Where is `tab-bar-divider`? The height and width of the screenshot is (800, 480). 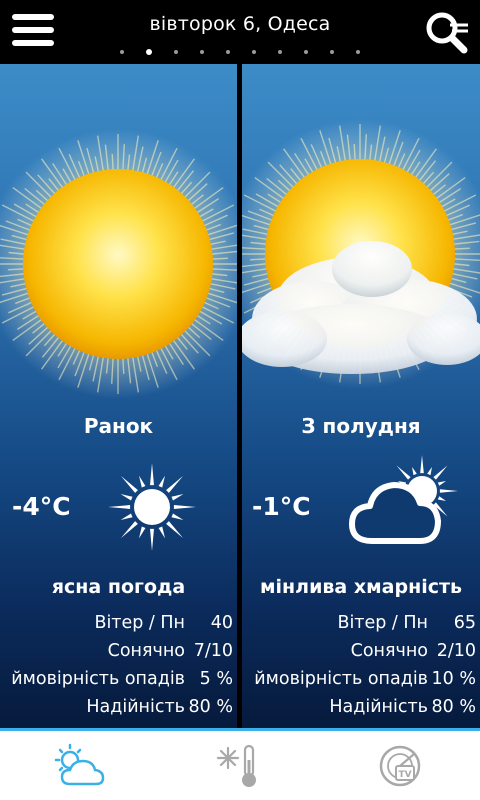
tab-bar-divider is located at coordinates (240, 729).